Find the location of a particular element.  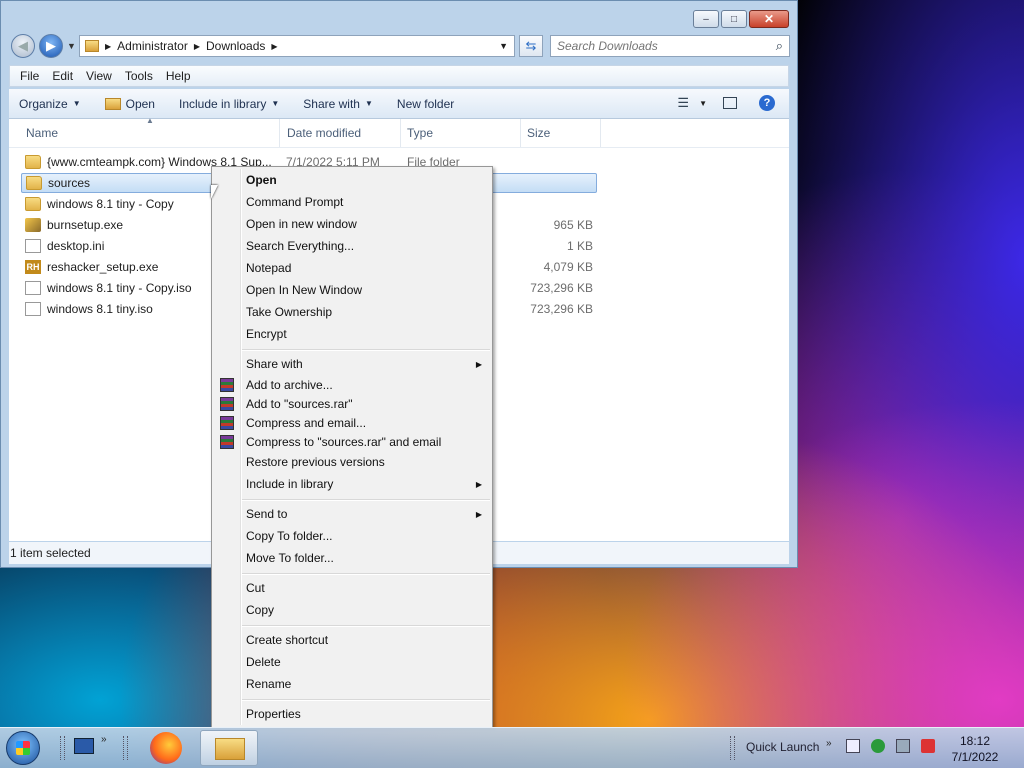

ctx-compress-to-rar-and-email: Compress to "sources.rar" and email is located at coordinates (364, 442).